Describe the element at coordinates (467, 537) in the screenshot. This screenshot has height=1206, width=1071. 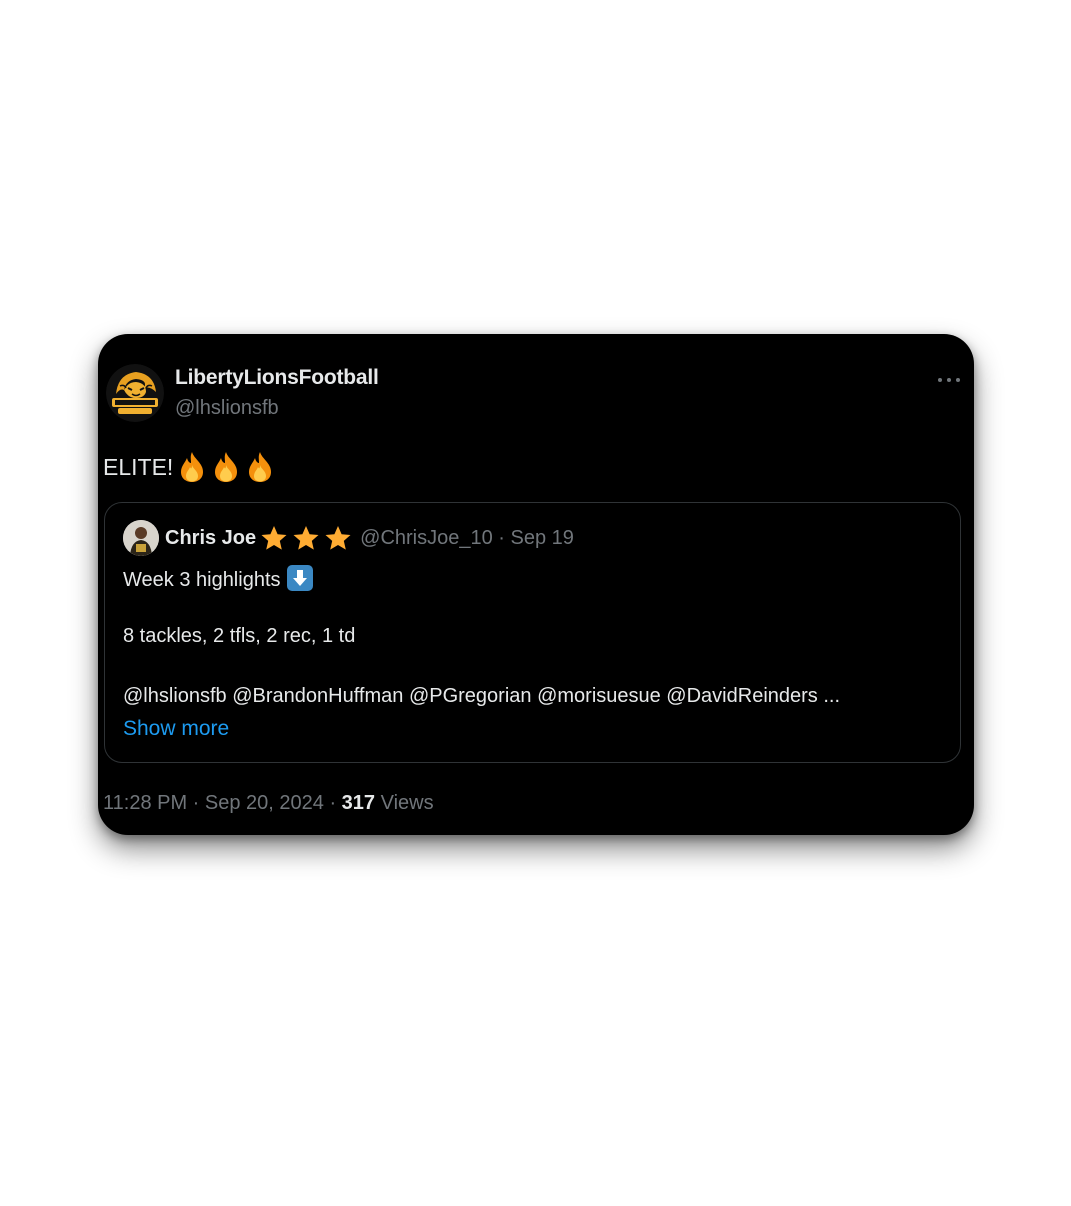
I see `quote-handle-date: @ChrisJoe_10 · Sep 19` at that location.